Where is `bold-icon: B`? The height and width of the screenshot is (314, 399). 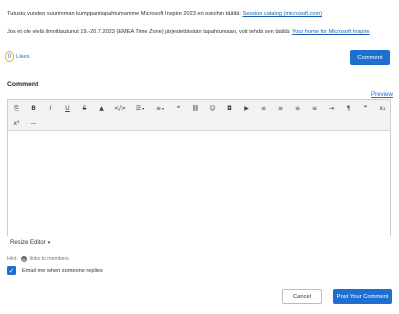
bold-icon: B is located at coordinates (33, 108).